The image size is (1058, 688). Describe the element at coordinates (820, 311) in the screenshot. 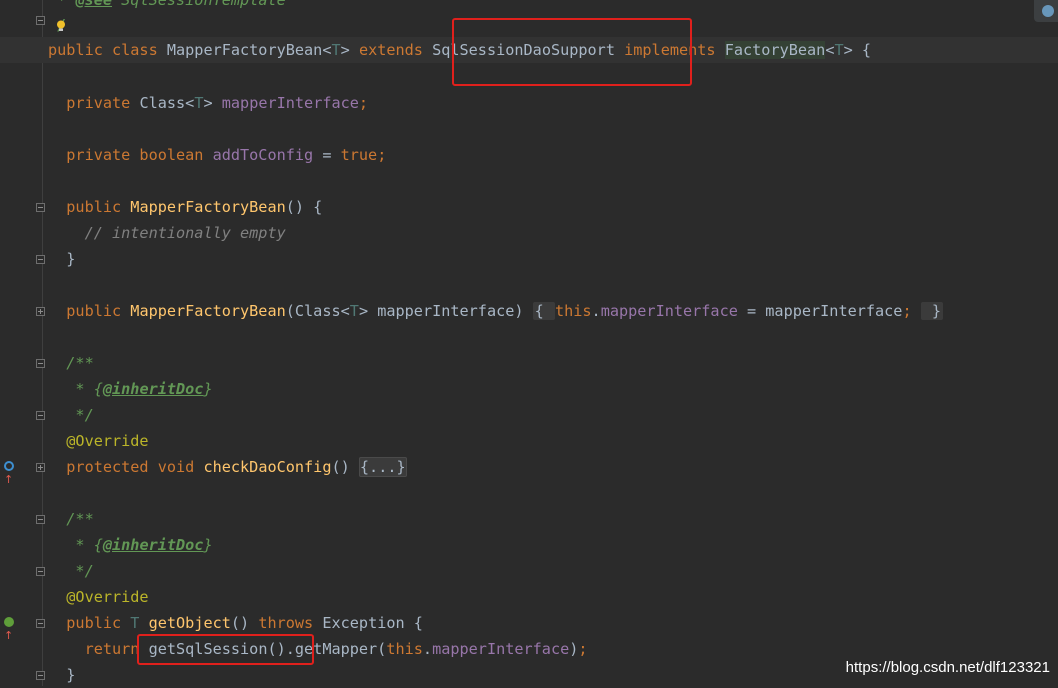

I see `code-token: = mapperInterface` at that location.